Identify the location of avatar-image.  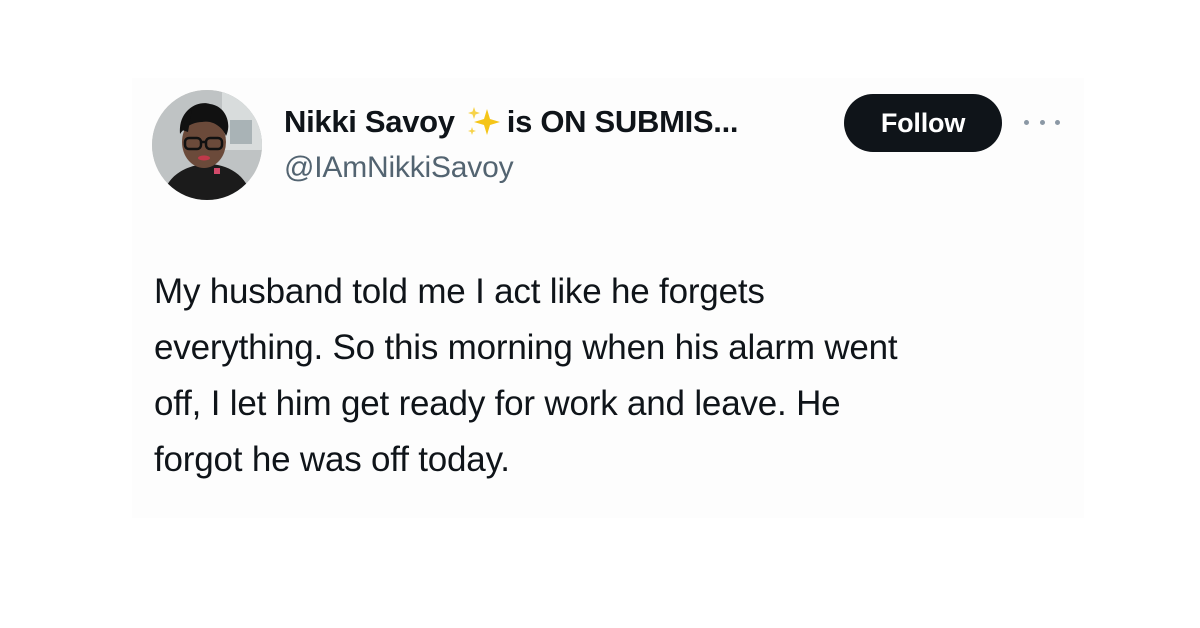
(207, 145).